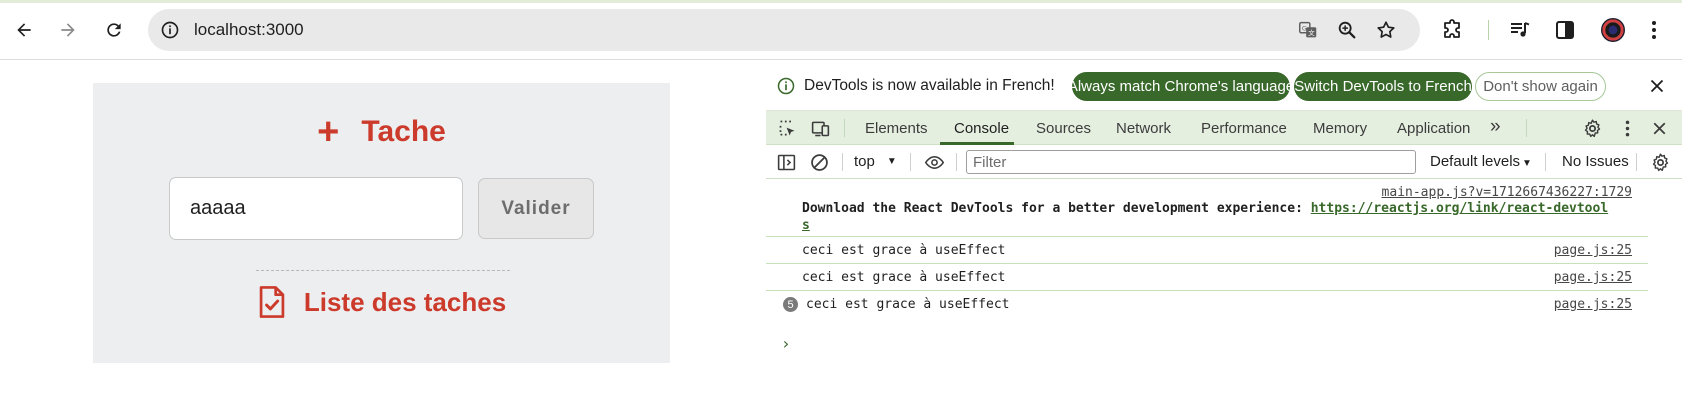 The height and width of the screenshot is (412, 1682). I want to click on side-panel-button, so click(1565, 30).